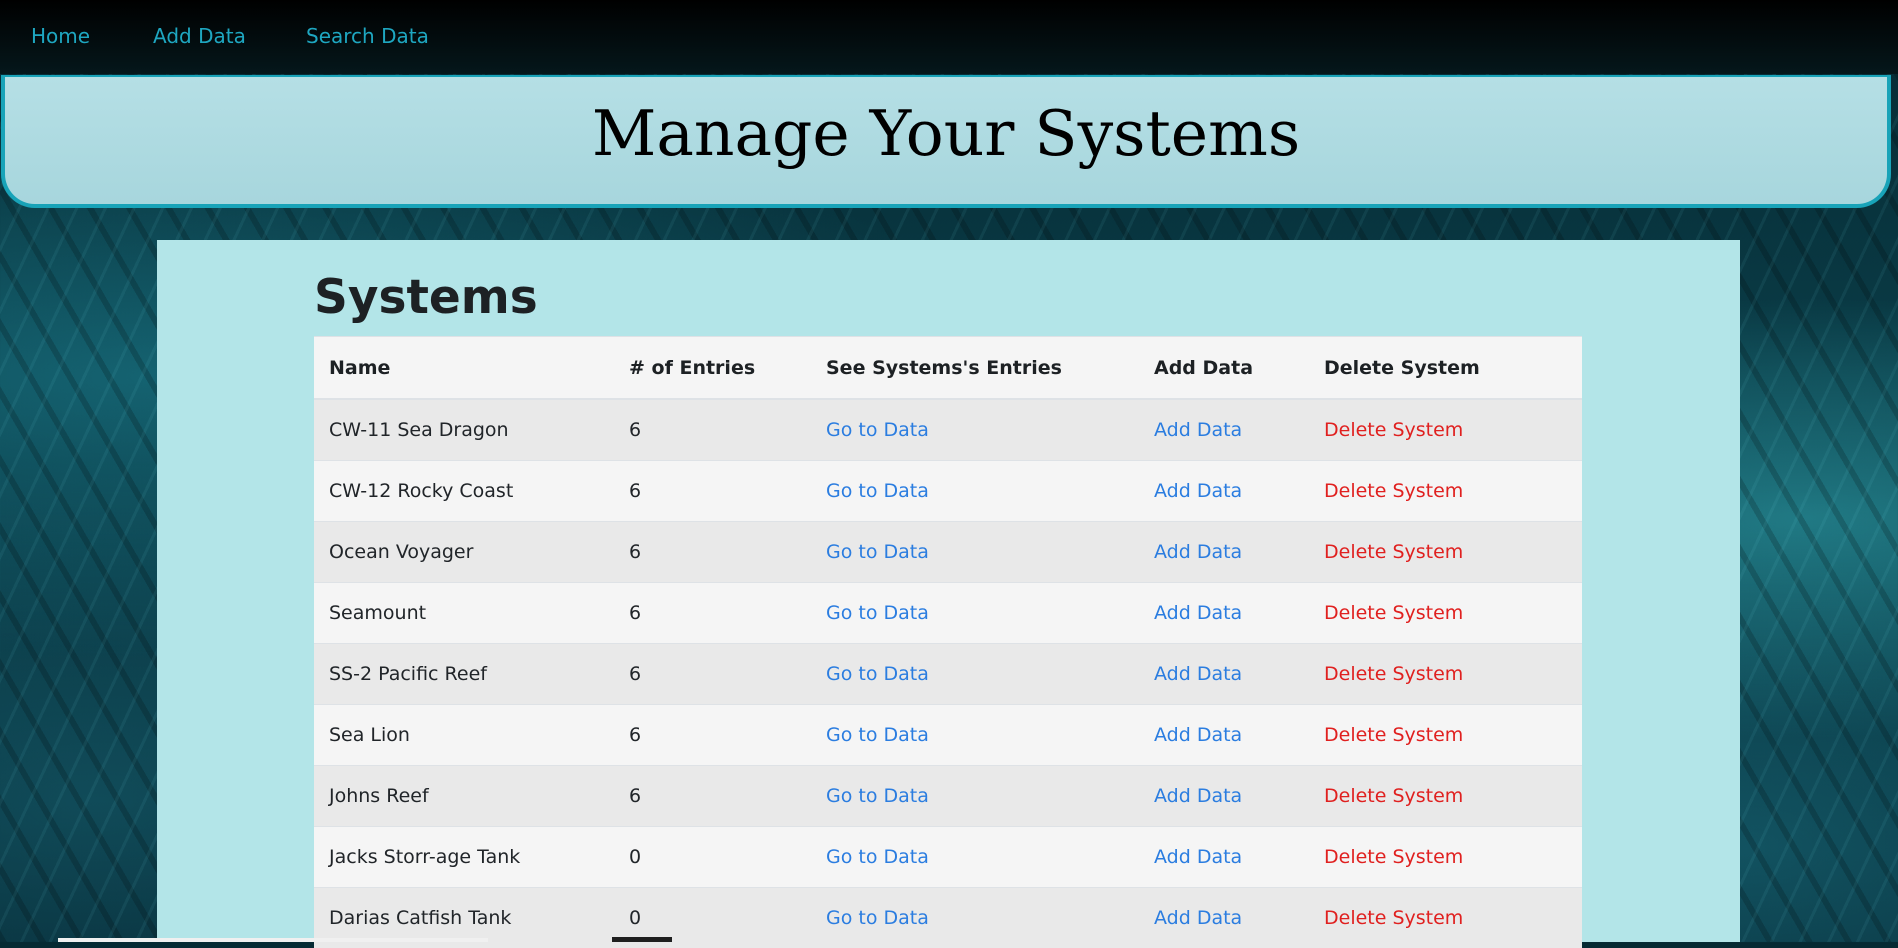 Image resolution: width=1898 pixels, height=948 pixels. What do you see at coordinates (273, 940) in the screenshot?
I see `horizontal-scrollbar` at bounding box center [273, 940].